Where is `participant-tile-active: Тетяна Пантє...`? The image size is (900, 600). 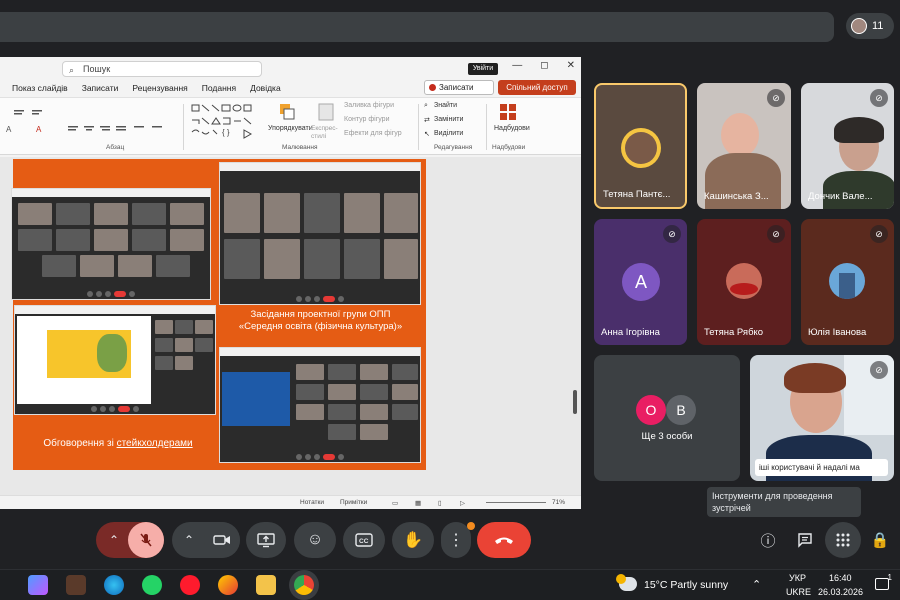 participant-tile-active: Тетяна Пантє... is located at coordinates (640, 146).